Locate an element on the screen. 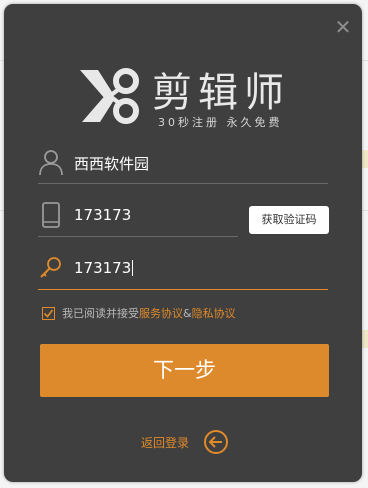 This screenshot has height=488, width=368. close-button: ✕ is located at coordinates (343, 27).